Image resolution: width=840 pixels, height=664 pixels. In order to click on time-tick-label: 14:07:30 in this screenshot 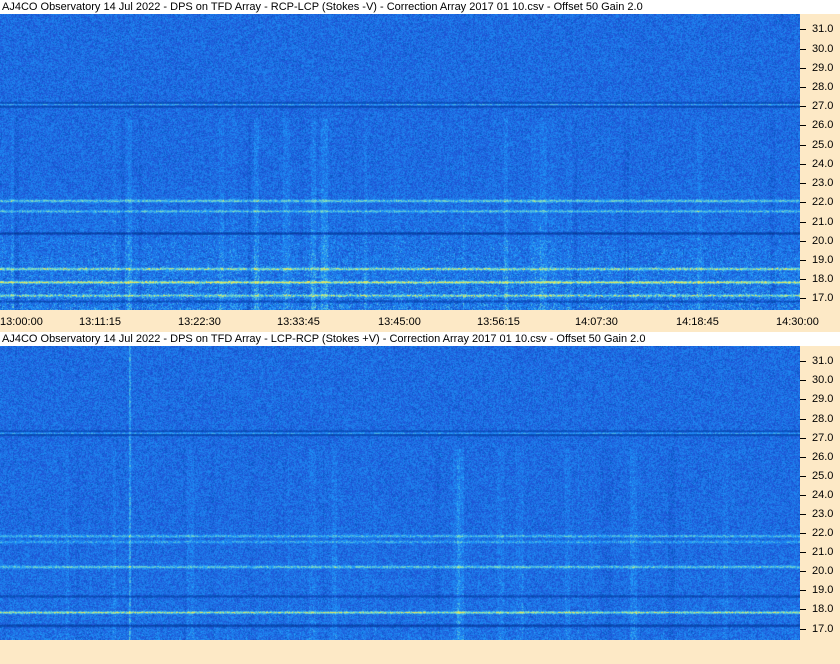, I will do `click(596, 322)`.